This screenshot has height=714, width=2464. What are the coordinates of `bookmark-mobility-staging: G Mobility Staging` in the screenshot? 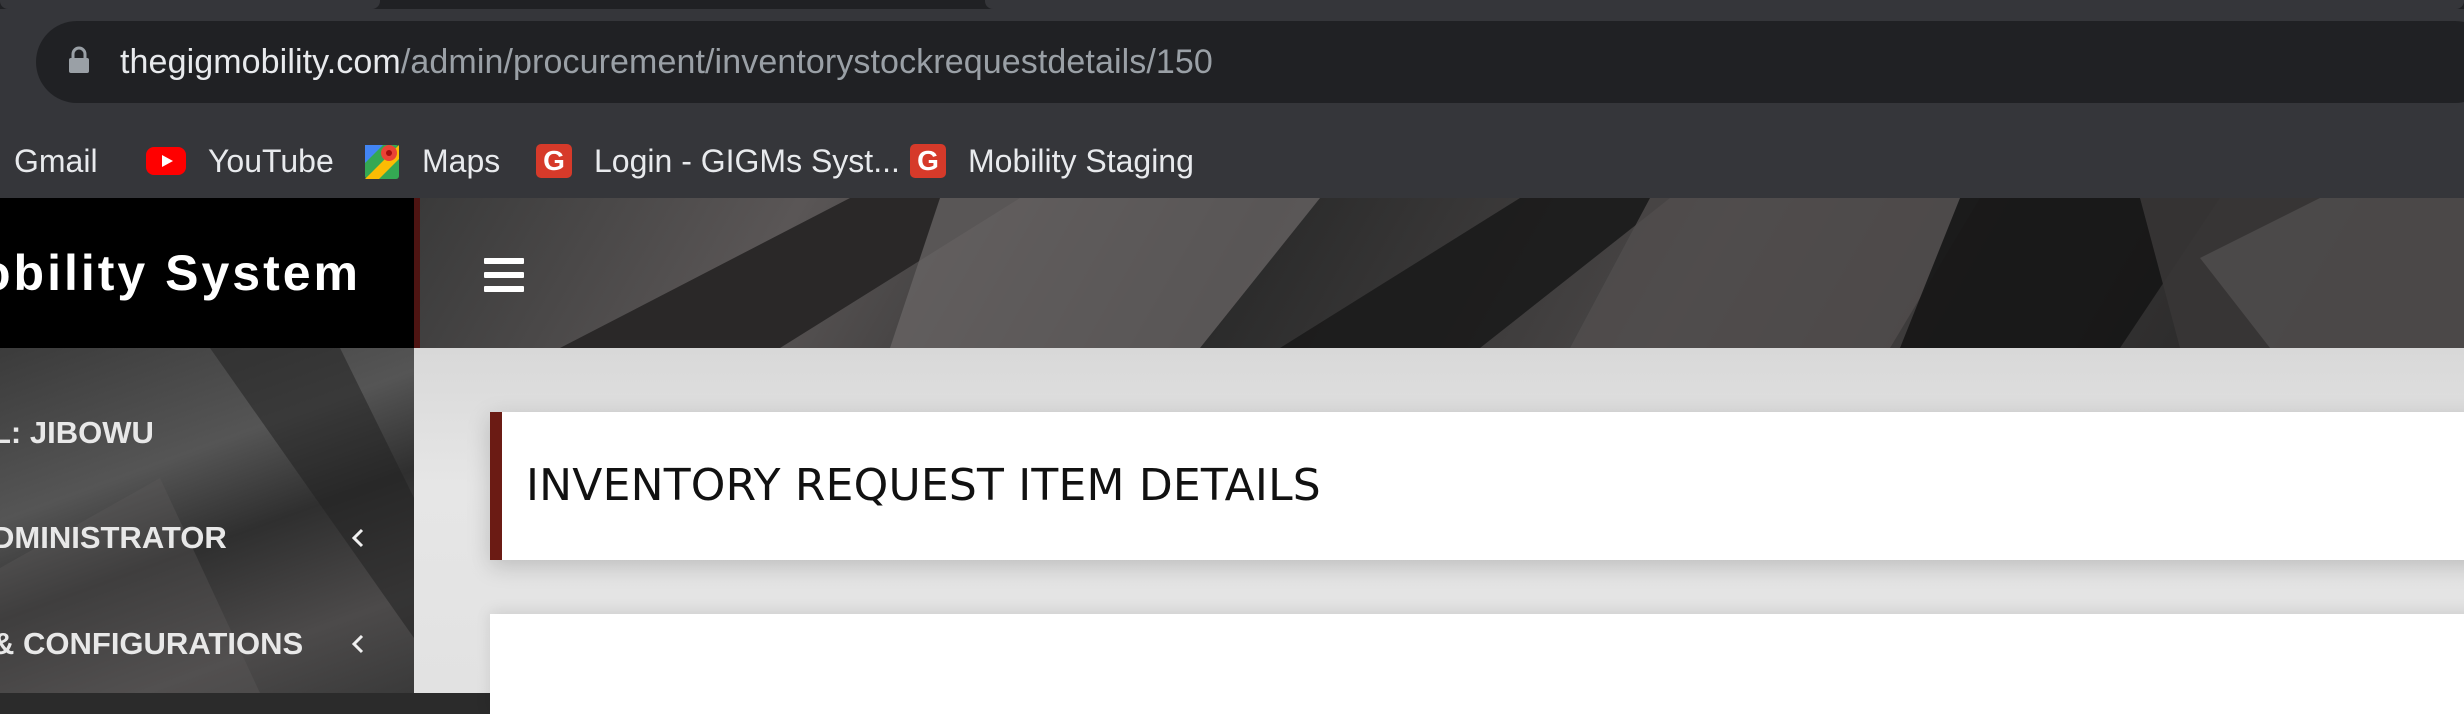 It's located at (1052, 161).